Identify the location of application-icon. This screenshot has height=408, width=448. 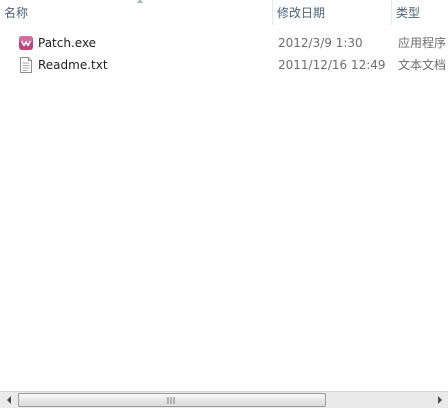
(26, 43).